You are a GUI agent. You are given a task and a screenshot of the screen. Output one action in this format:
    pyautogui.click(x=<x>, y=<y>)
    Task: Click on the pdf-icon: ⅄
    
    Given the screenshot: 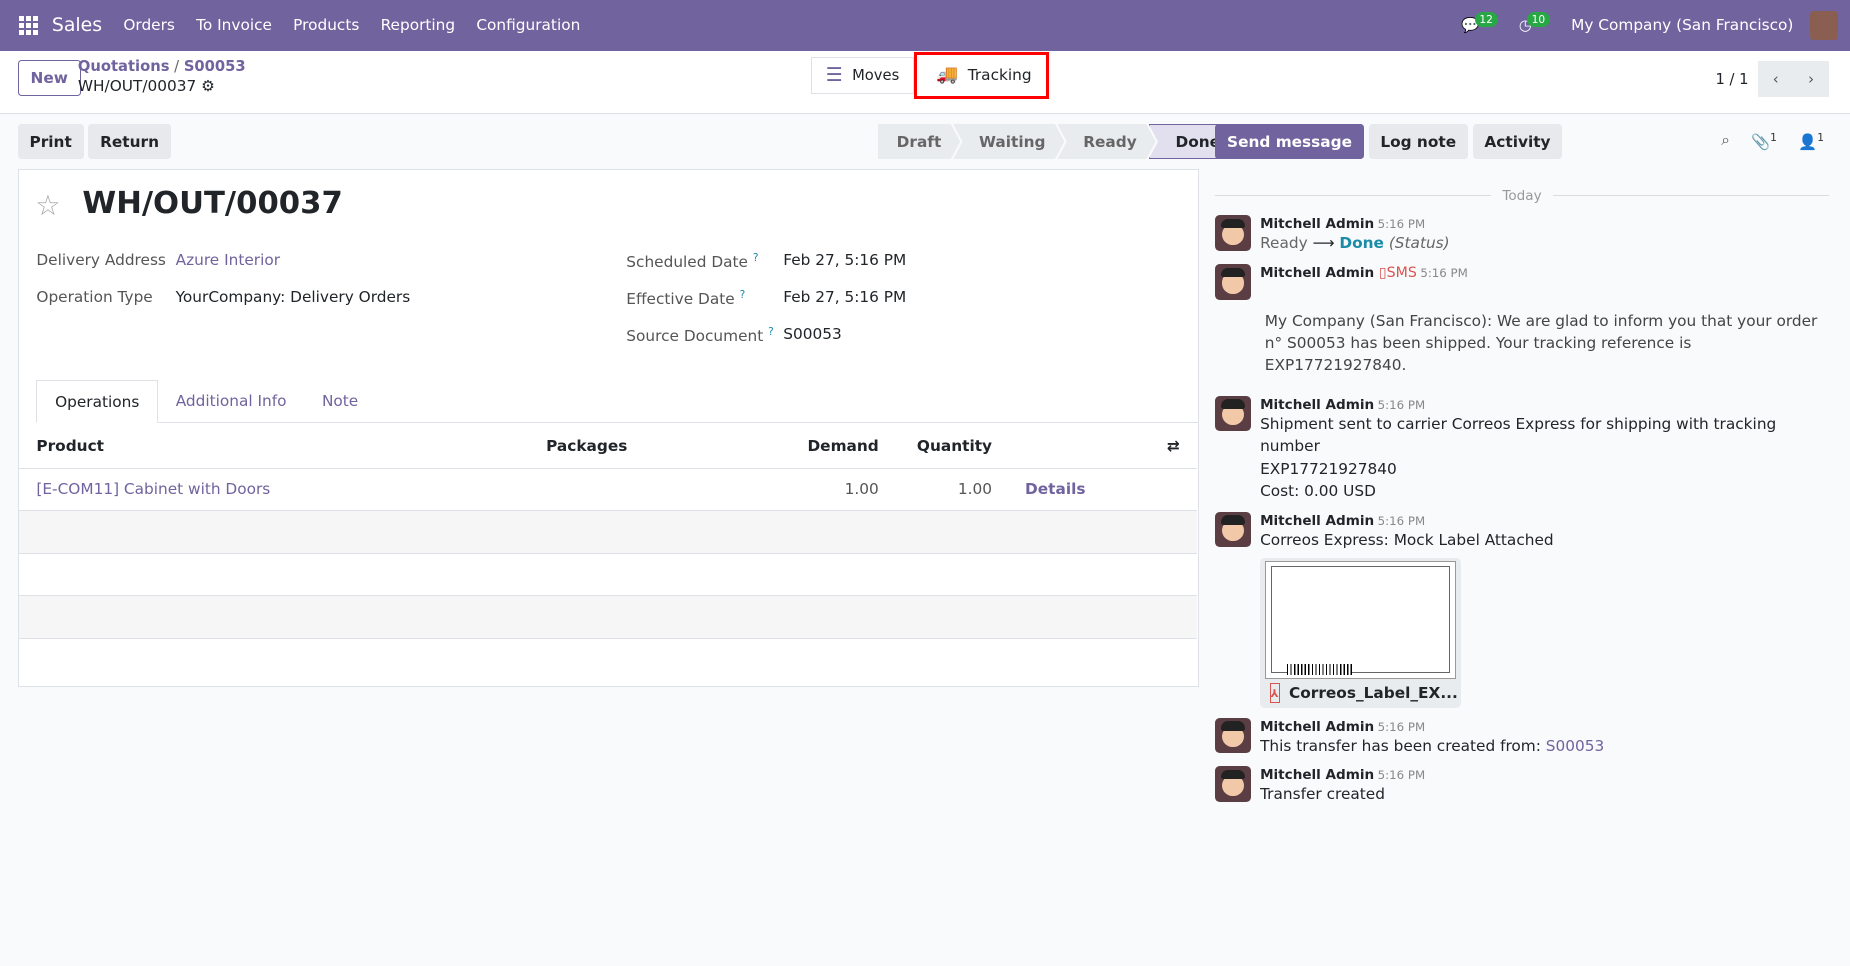 What is the action you would take?
    pyautogui.click(x=1274, y=693)
    